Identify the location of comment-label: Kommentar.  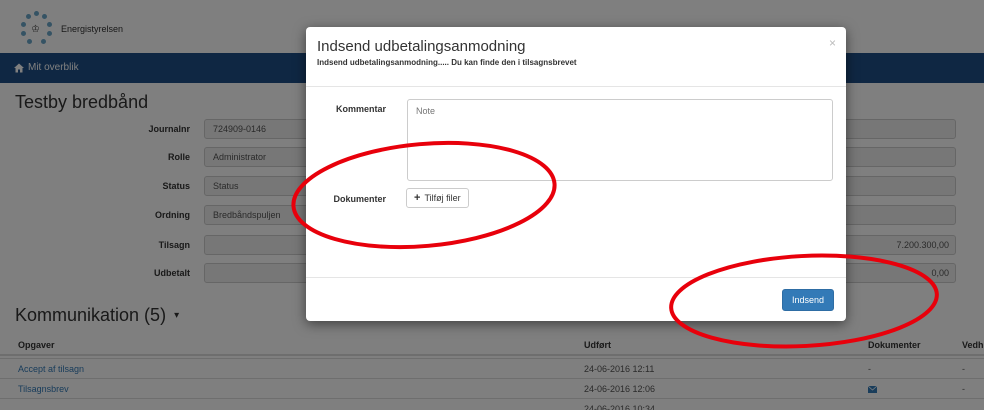
(360, 109).